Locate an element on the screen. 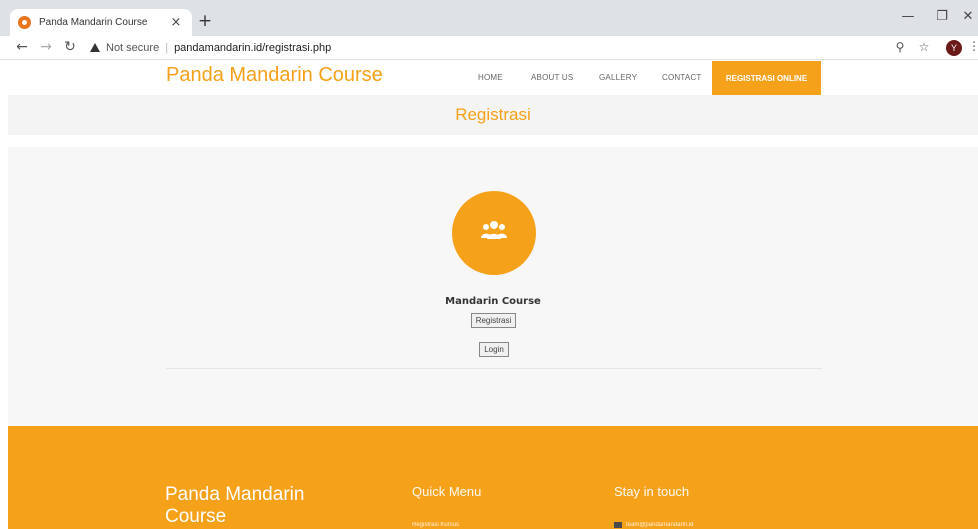 The width and height of the screenshot is (978, 529). zoom-icon: ⚲ is located at coordinates (900, 47).